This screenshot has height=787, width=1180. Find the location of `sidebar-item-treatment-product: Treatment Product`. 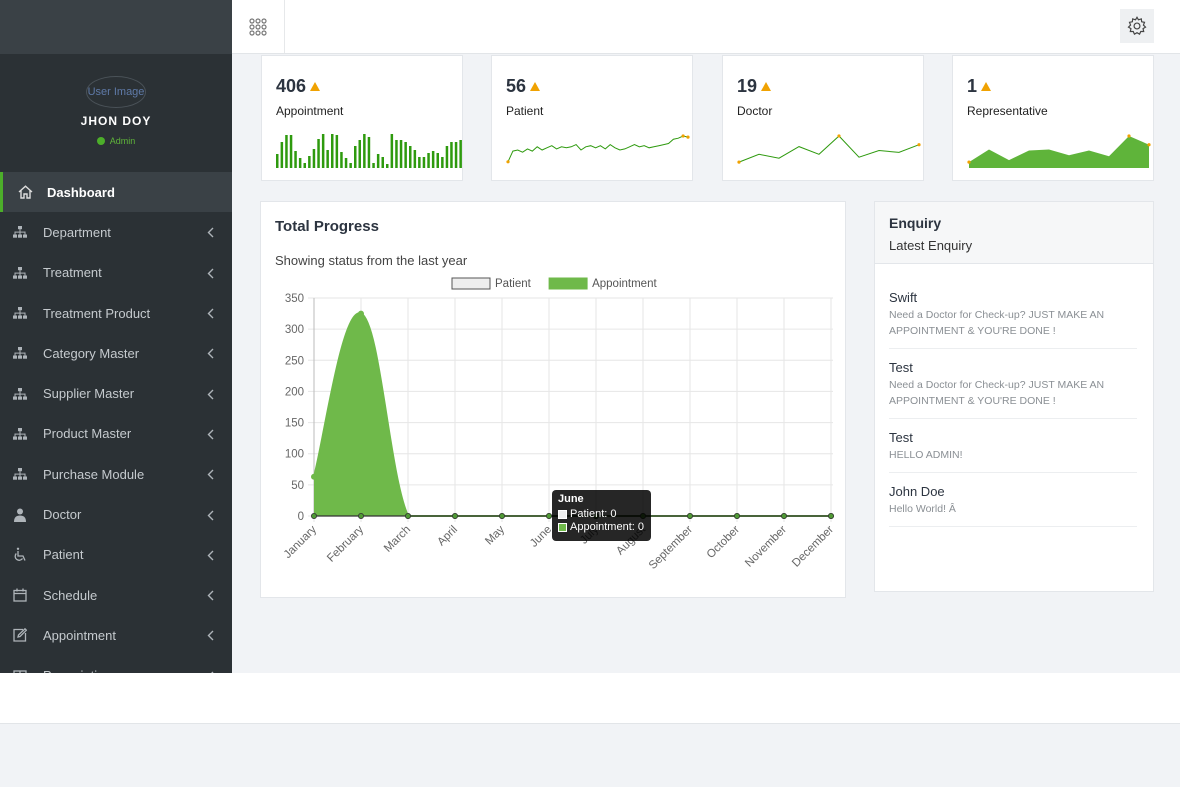

sidebar-item-treatment-product: Treatment Product is located at coordinates (116, 313).